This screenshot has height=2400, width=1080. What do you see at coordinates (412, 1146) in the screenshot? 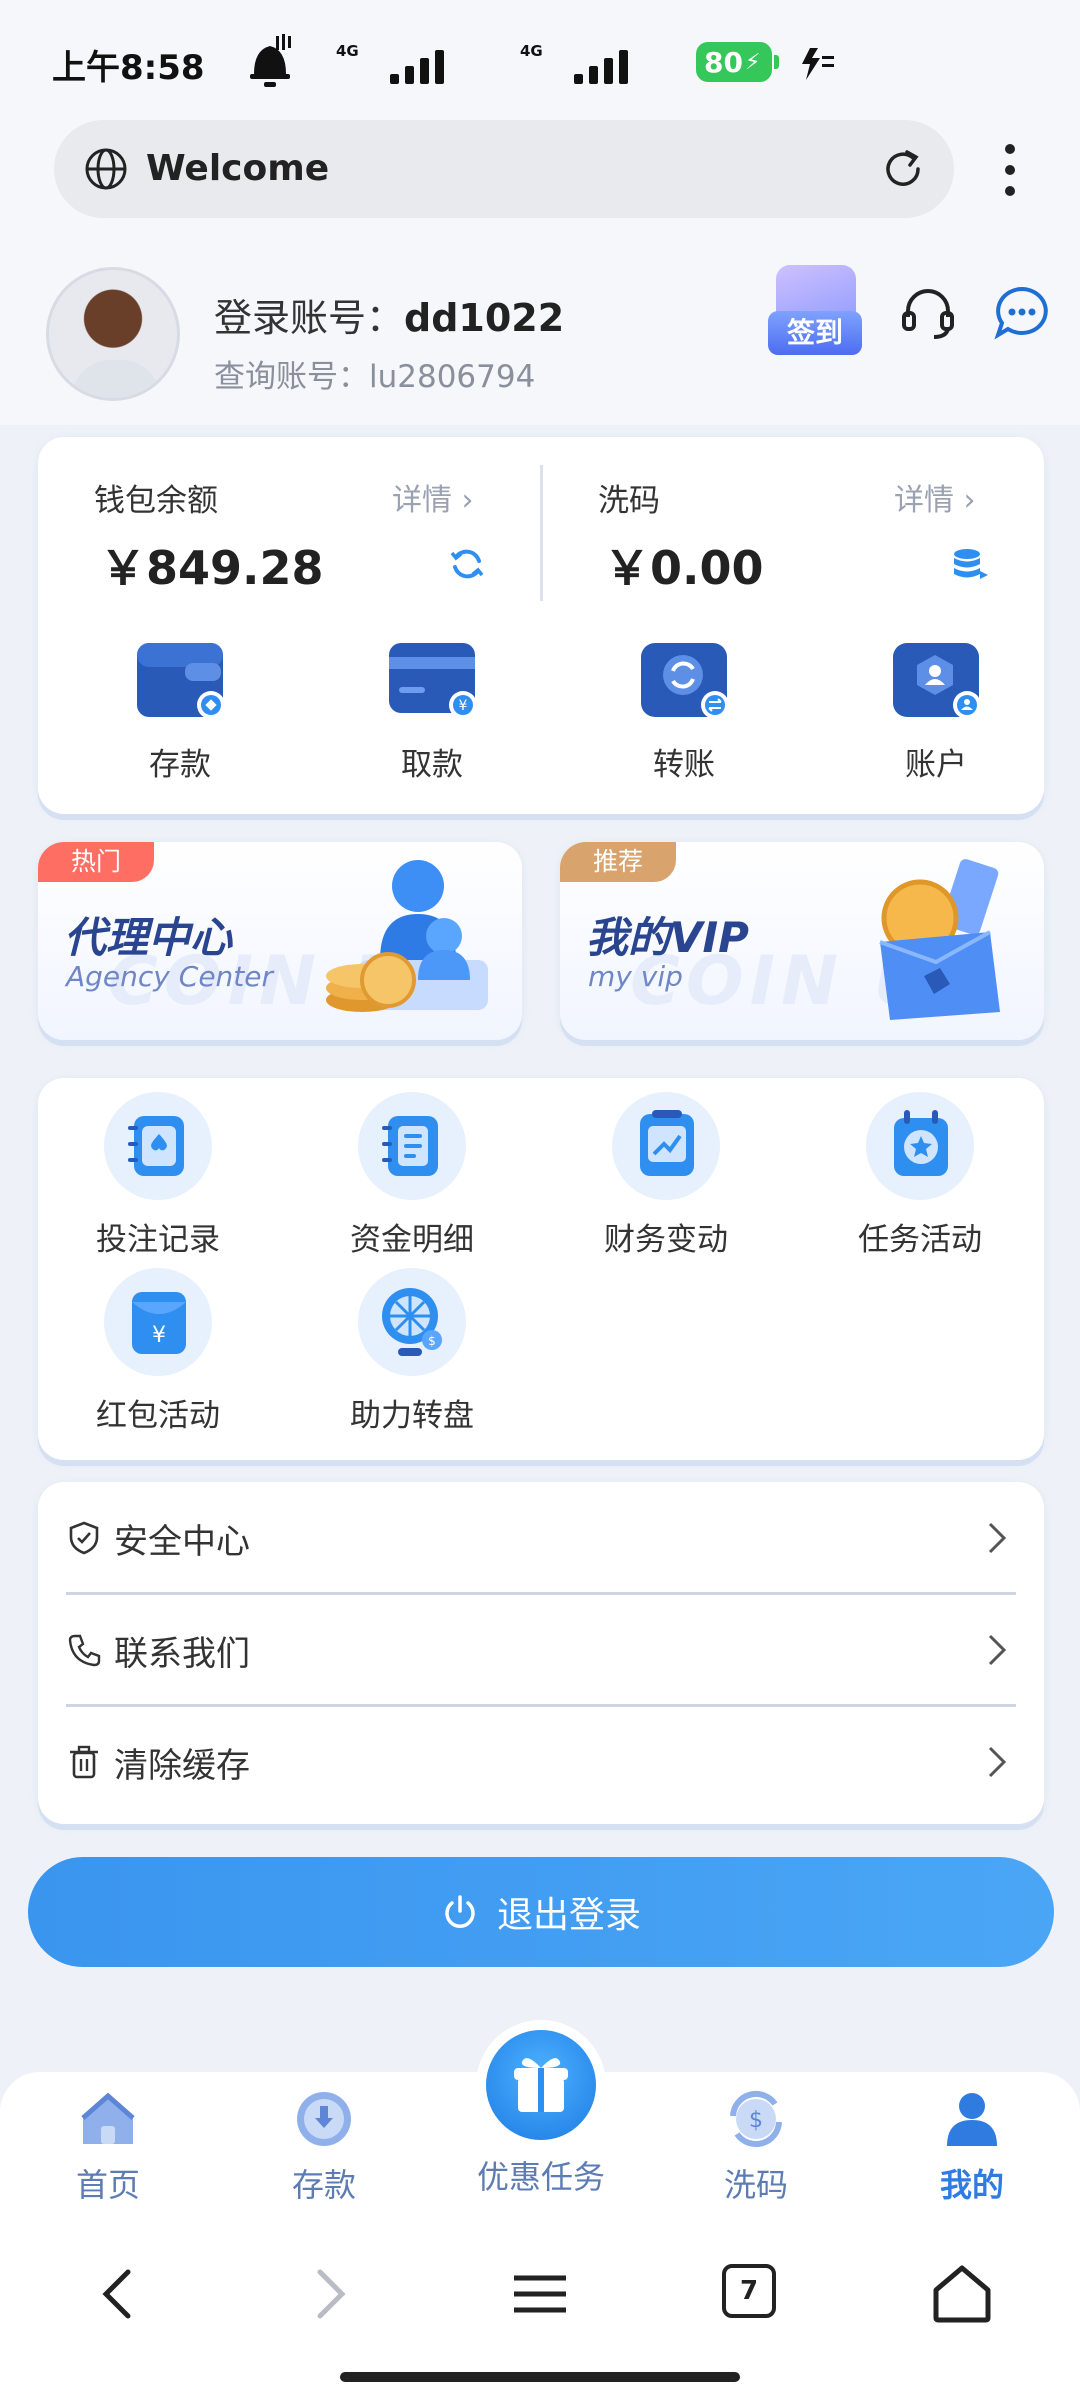
I see `fund-detail-icon` at bounding box center [412, 1146].